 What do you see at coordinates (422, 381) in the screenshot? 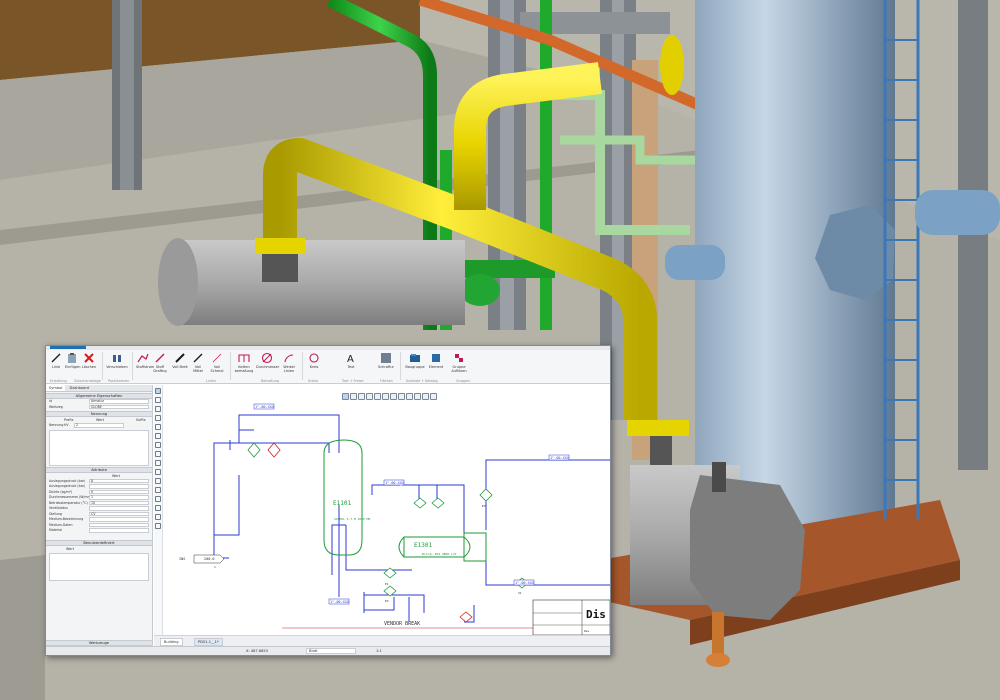
I see `ribbon-group-label: Symbole + Katalog` at bounding box center [422, 381].